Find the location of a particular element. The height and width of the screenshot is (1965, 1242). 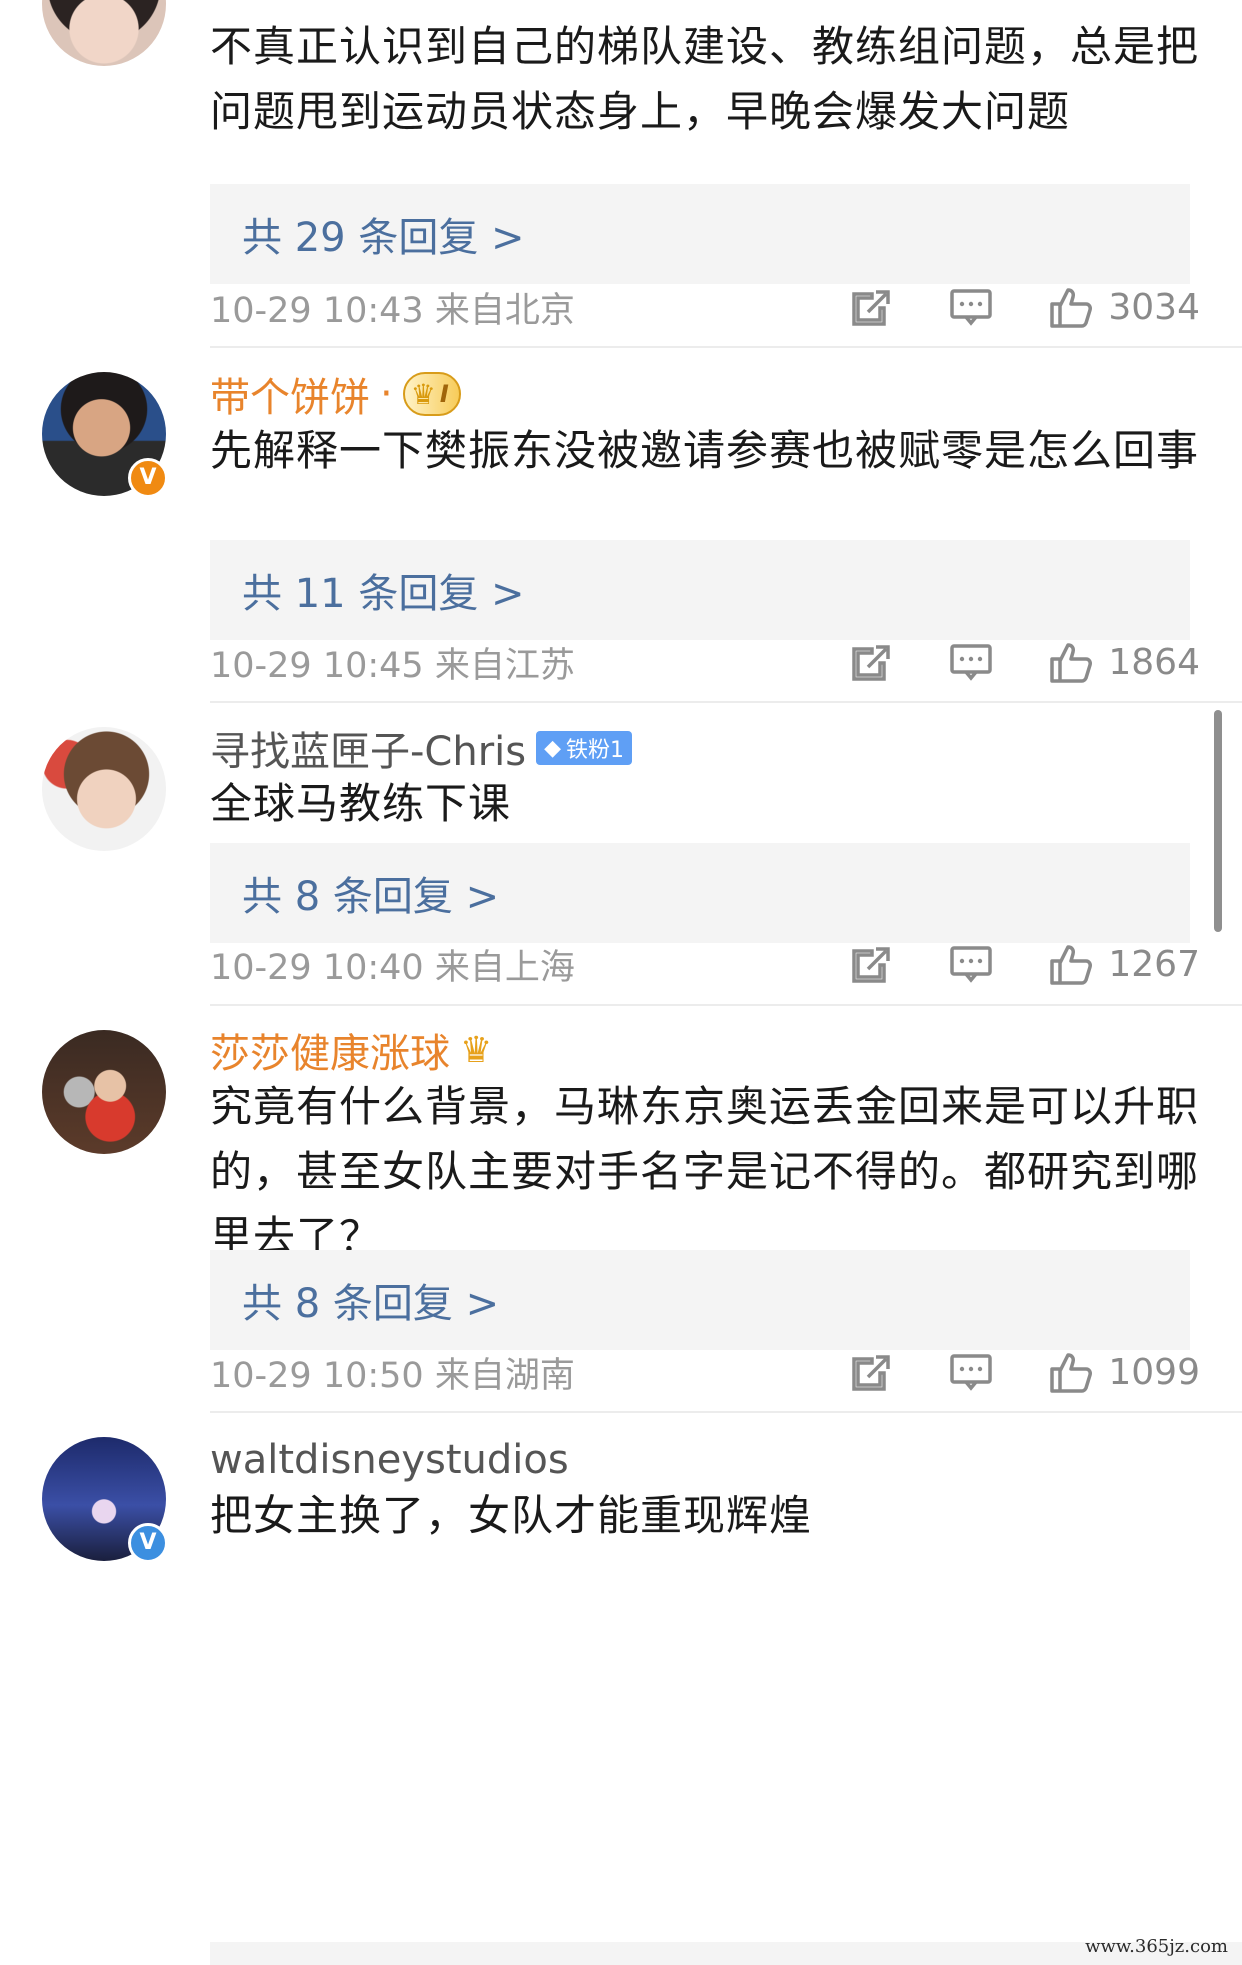

comment-username-row: waltdisneystudios is located at coordinates (389, 1460).